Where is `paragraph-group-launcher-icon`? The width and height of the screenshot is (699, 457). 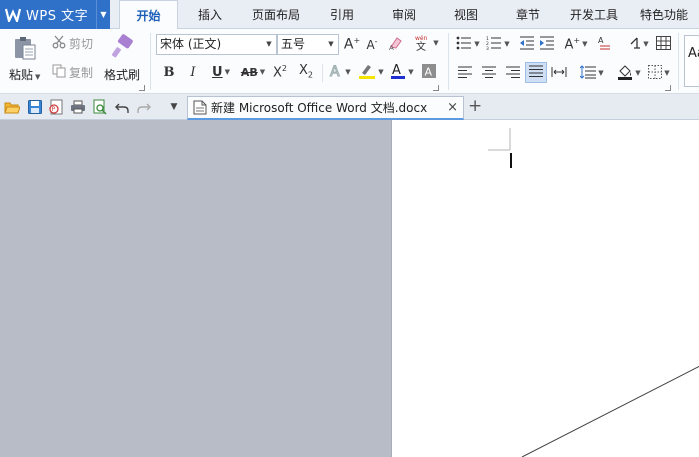 paragraph-group-launcher-icon is located at coordinates (668, 88).